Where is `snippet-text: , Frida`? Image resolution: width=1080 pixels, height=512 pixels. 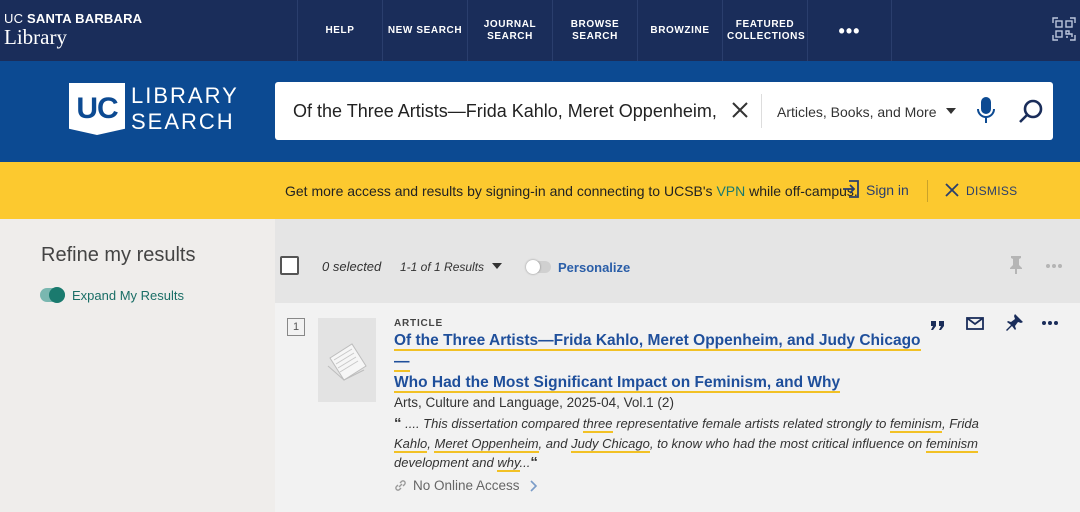
snippet-text: , Frida is located at coordinates (960, 423).